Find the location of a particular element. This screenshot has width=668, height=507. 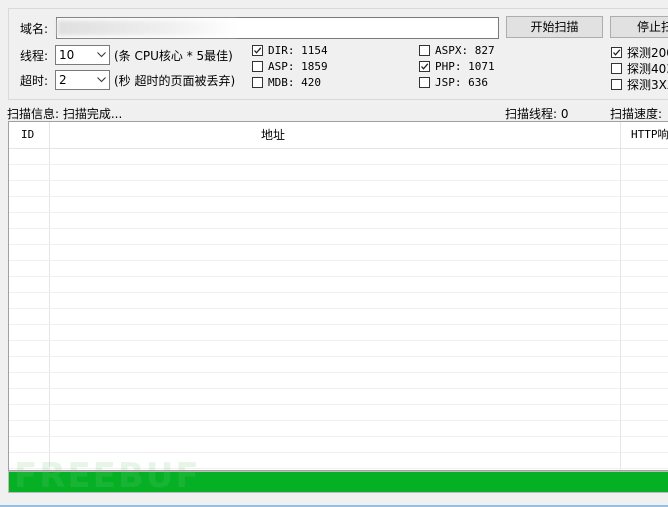

dict-asp-label: ASP: 1859 is located at coordinates (298, 66).